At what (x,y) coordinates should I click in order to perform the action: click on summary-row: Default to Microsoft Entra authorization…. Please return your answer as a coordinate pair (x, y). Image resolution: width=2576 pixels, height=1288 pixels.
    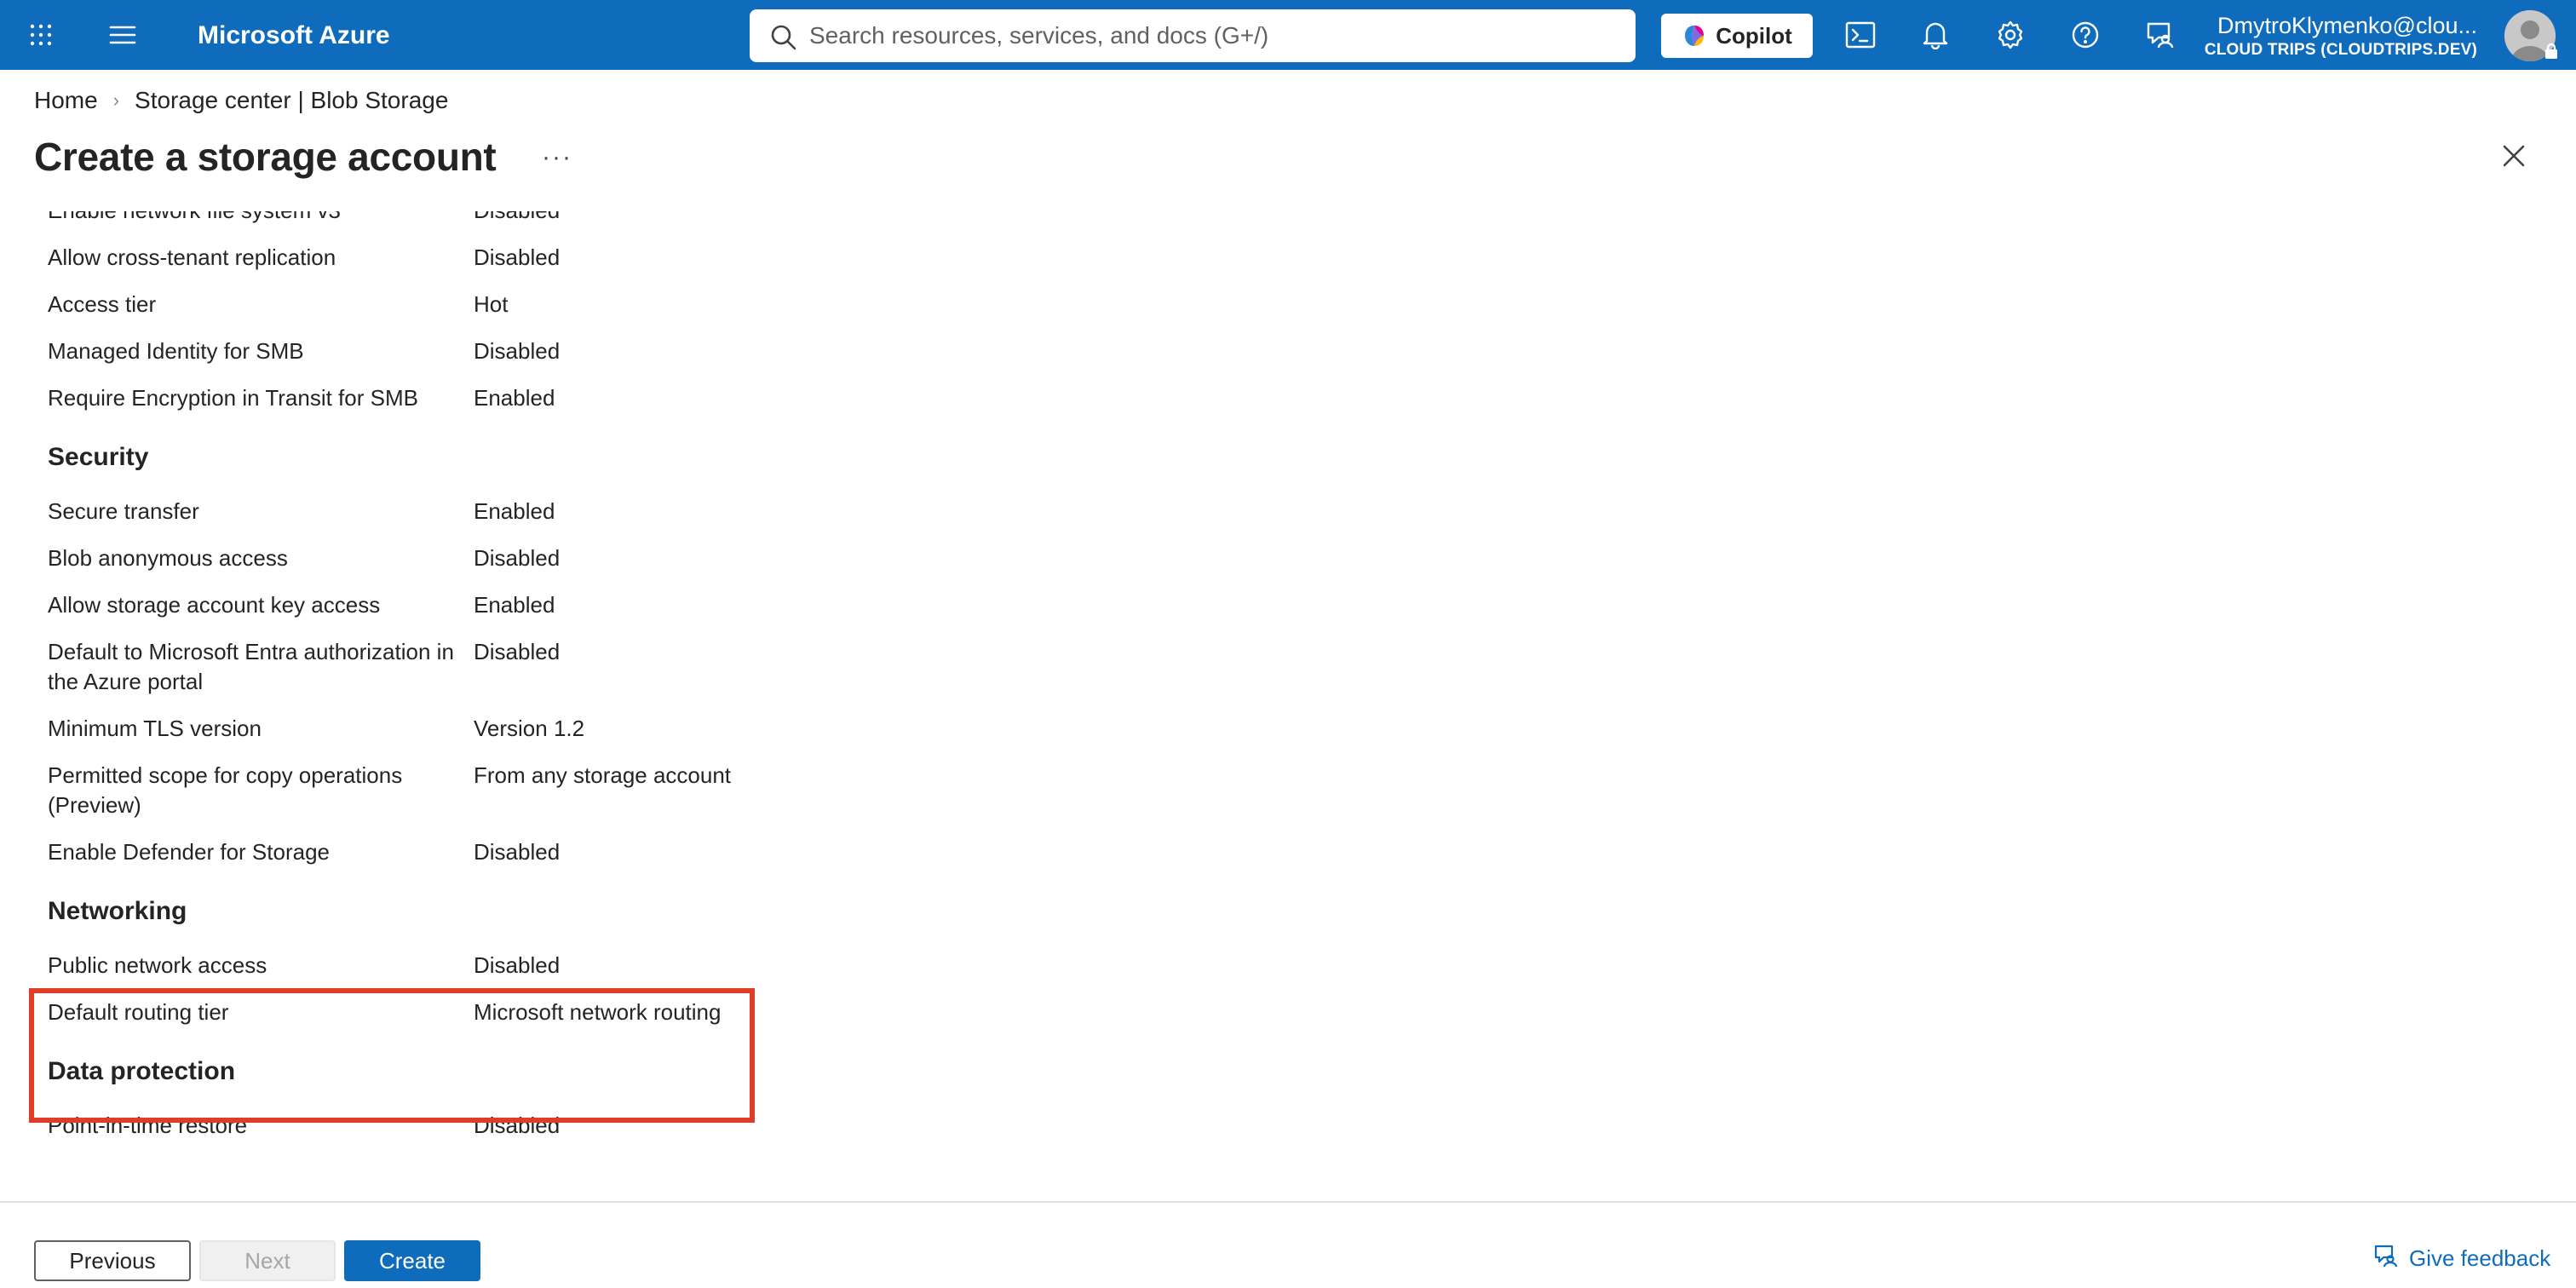
    Looking at the image, I should click on (516, 675).